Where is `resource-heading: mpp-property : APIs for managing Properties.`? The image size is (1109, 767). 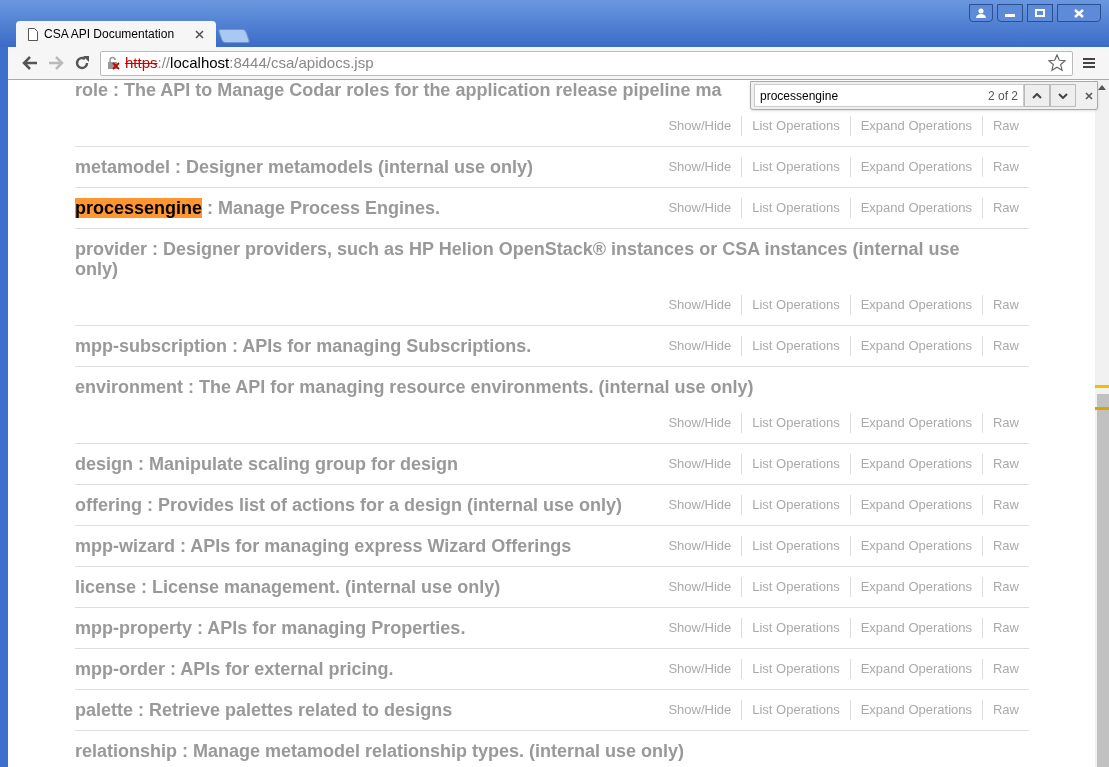
resource-heading: mpp-property : APIs for managing Properties. is located at coordinates (270, 628).